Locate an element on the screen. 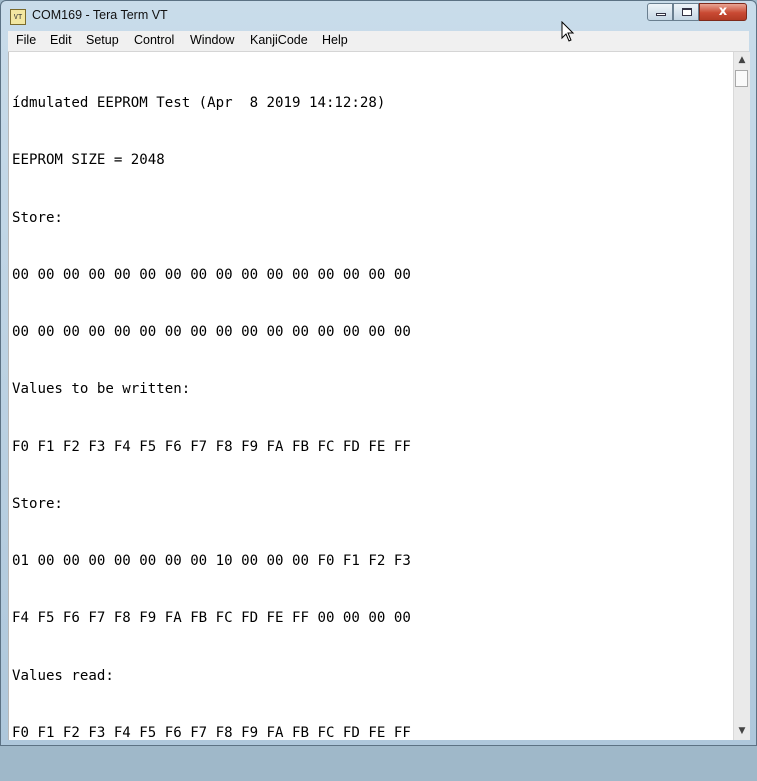 Image resolution: width=757 pixels, height=781 pixels. terminal-line: Values to be written: is located at coordinates (101, 389).